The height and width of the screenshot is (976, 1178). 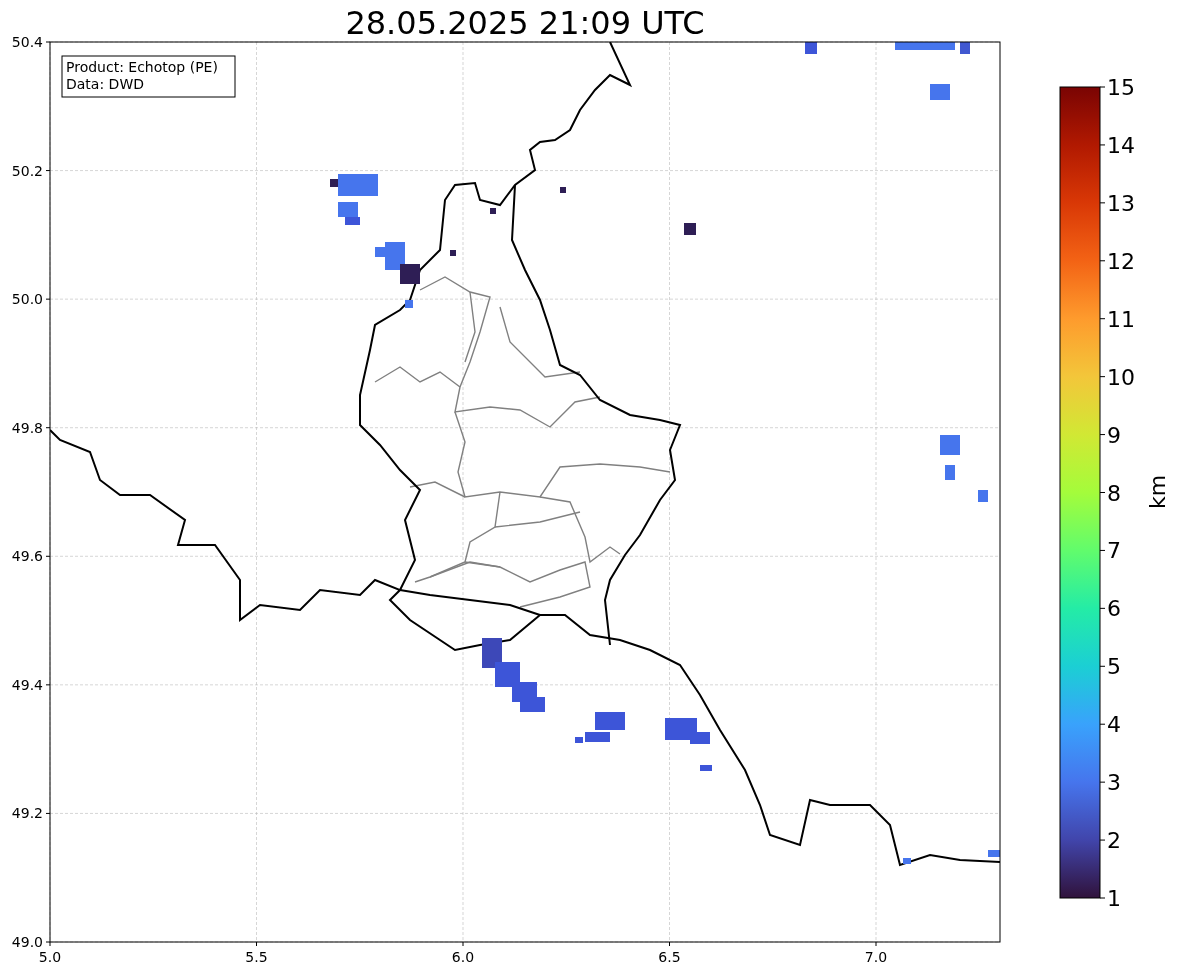 What do you see at coordinates (50, 957) in the screenshot?
I see `x-tick-label: 5.0` at bounding box center [50, 957].